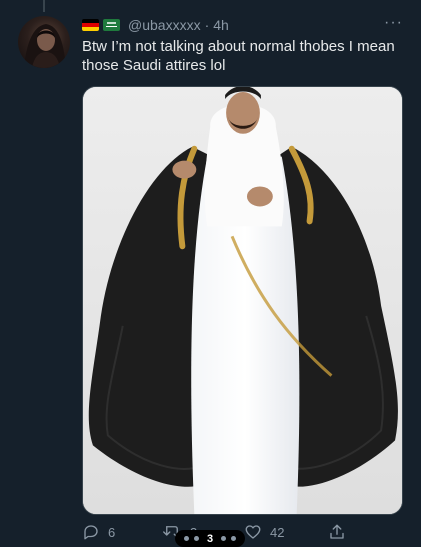 This screenshot has width=421, height=547. I want to click on reply-count: 6, so click(112, 532).